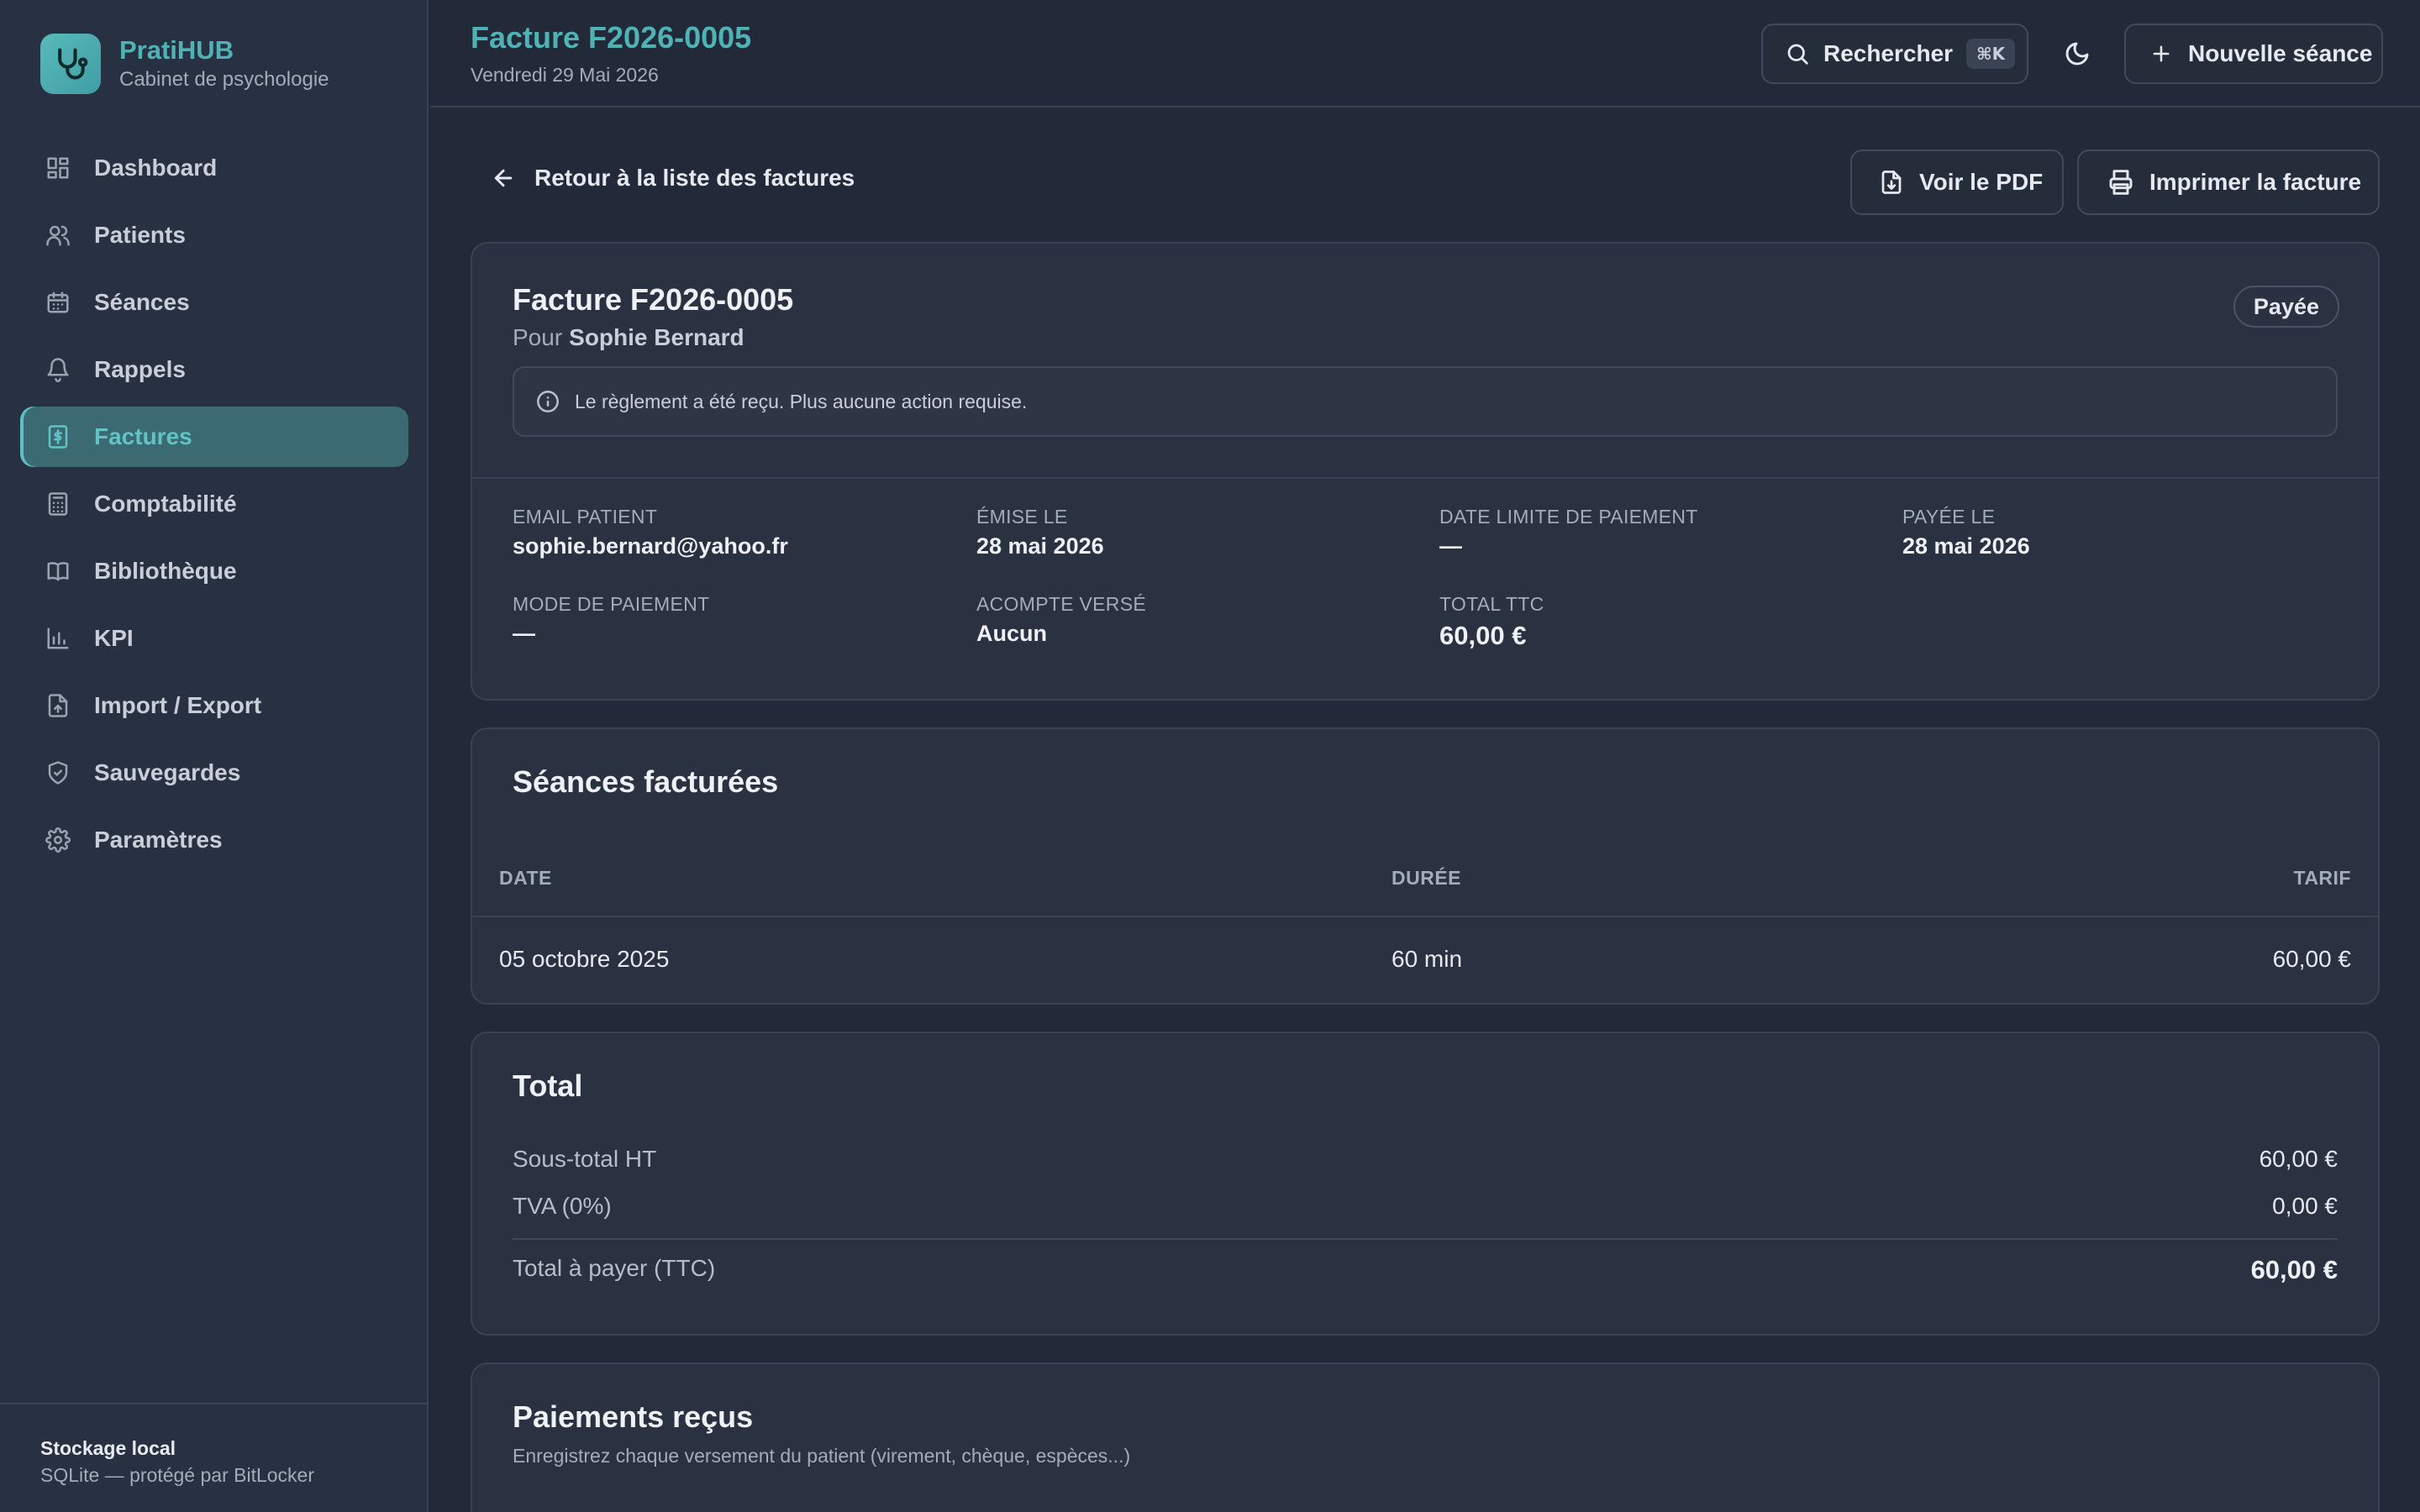 This screenshot has height=1512, width=2420. What do you see at coordinates (646, 781) in the screenshot?
I see `section-title: Séances facturées` at bounding box center [646, 781].